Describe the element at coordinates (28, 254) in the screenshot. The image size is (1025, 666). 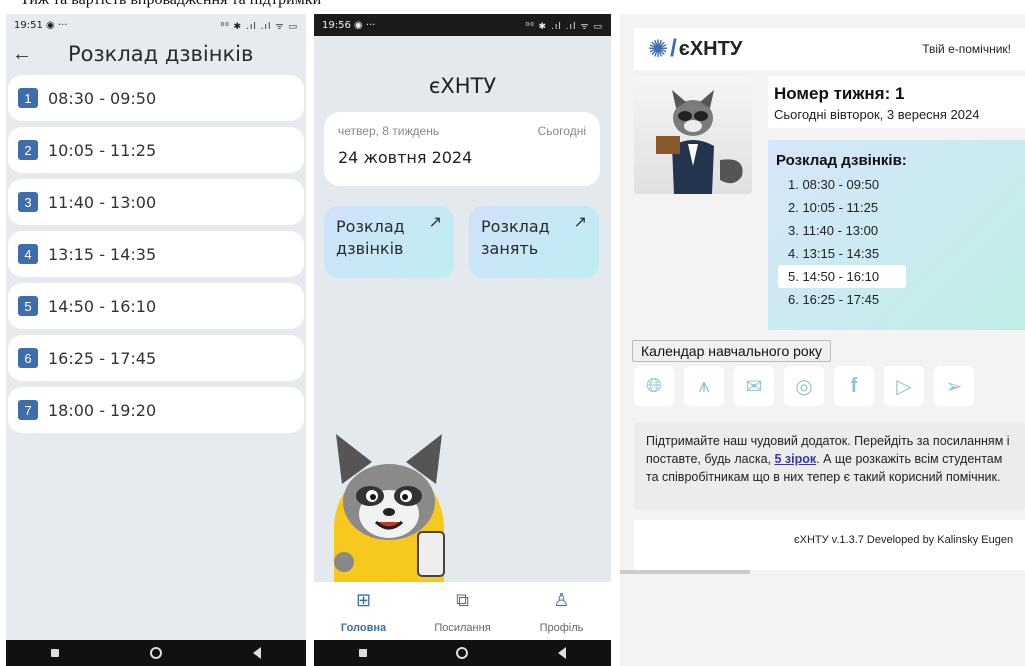
I see `bell-number: 4` at that location.